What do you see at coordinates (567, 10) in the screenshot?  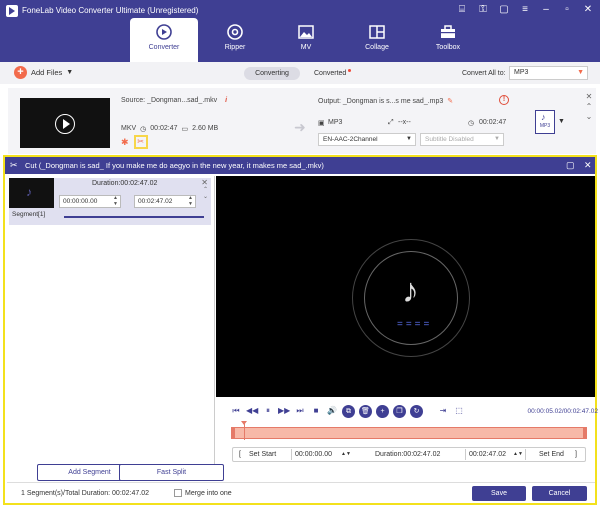 I see `maximize-icon: ▫` at bounding box center [567, 10].